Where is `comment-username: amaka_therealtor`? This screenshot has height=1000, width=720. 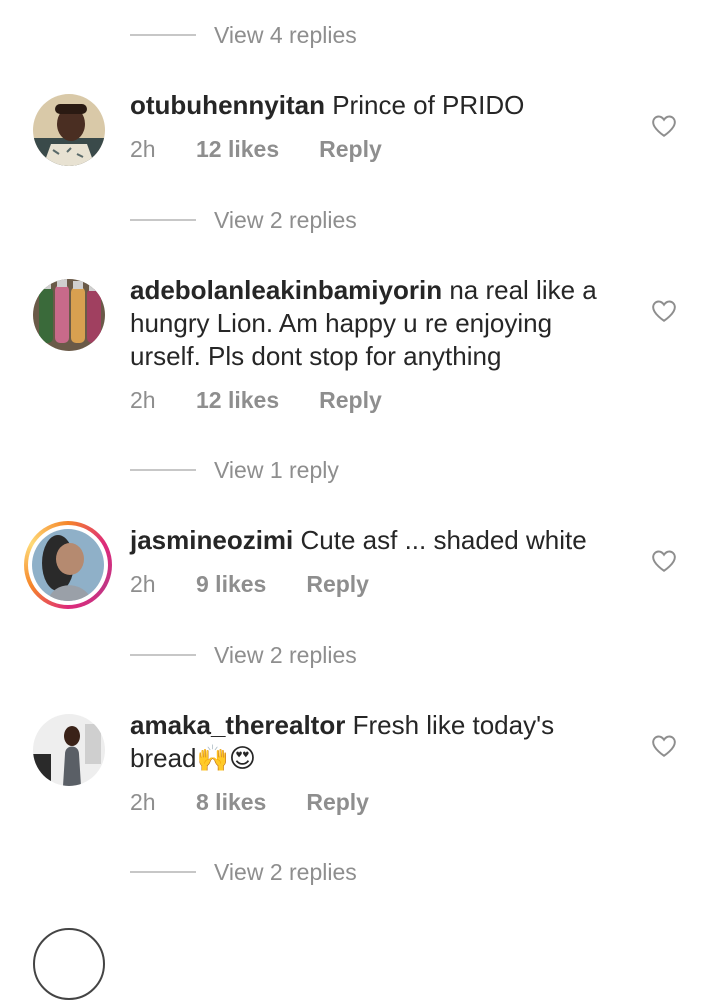 comment-username: amaka_therealtor is located at coordinates (237, 725).